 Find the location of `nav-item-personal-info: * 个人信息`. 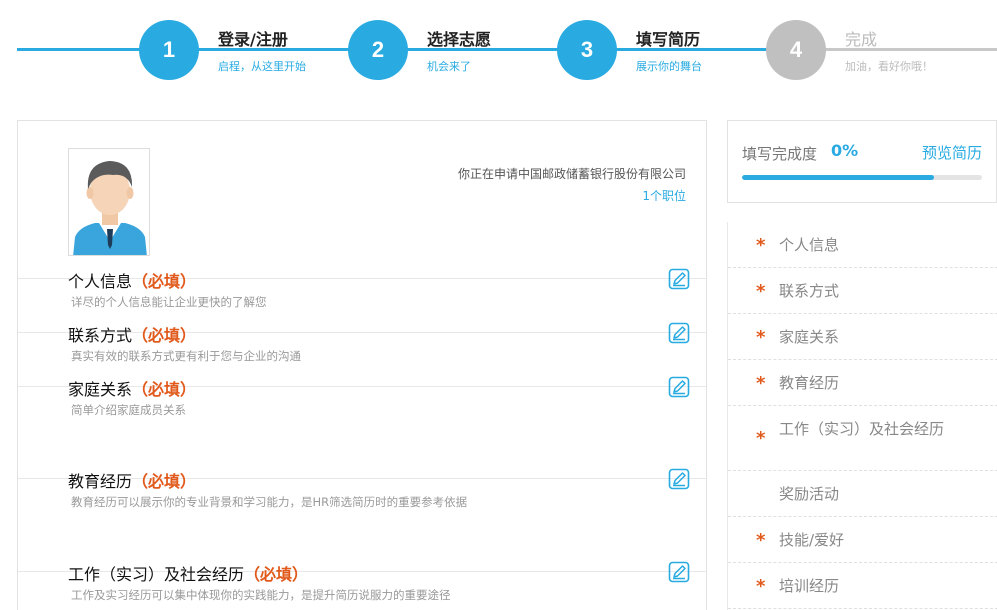

nav-item-personal-info: * 个人信息 is located at coordinates (862, 245).